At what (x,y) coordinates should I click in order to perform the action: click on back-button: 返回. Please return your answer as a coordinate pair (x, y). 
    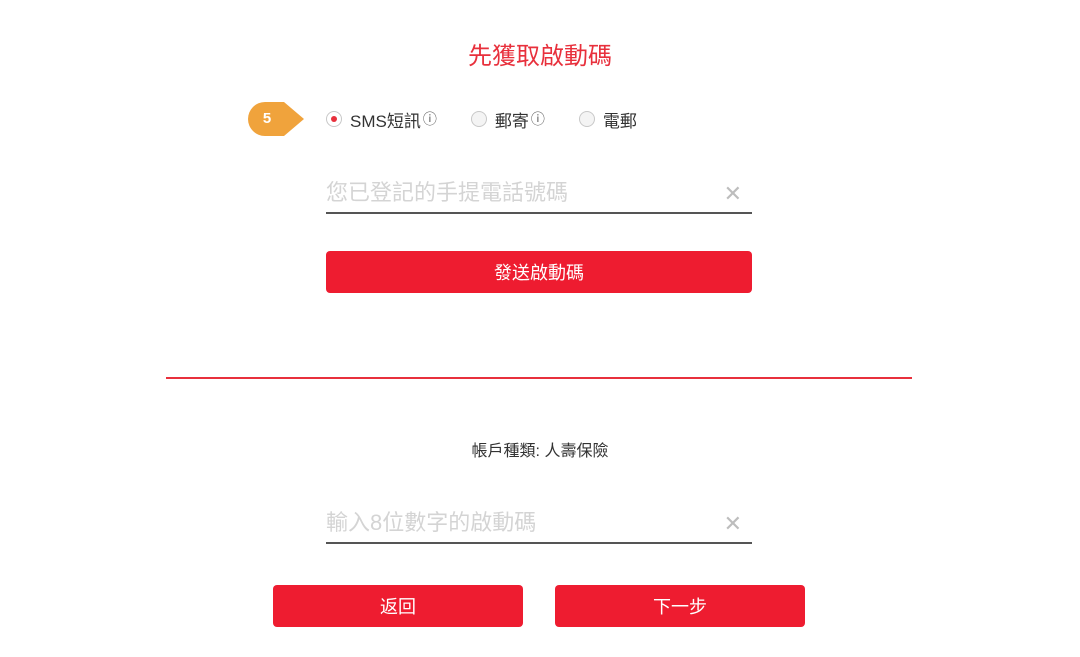
    Looking at the image, I should click on (398, 606).